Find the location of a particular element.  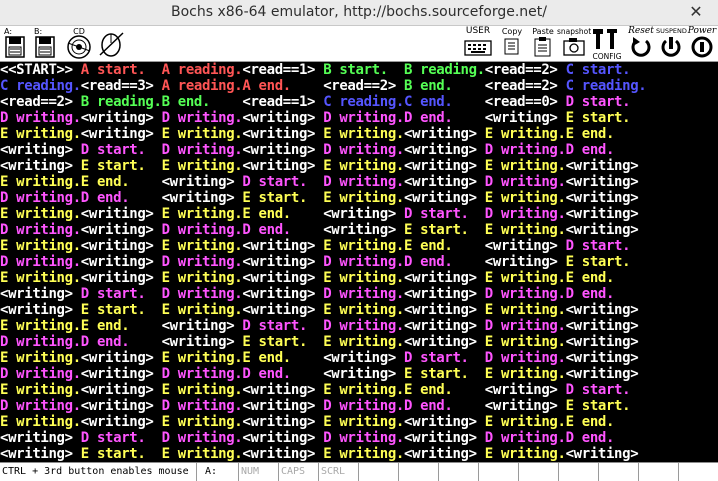

cdrom-icon is located at coordinates (79, 47).